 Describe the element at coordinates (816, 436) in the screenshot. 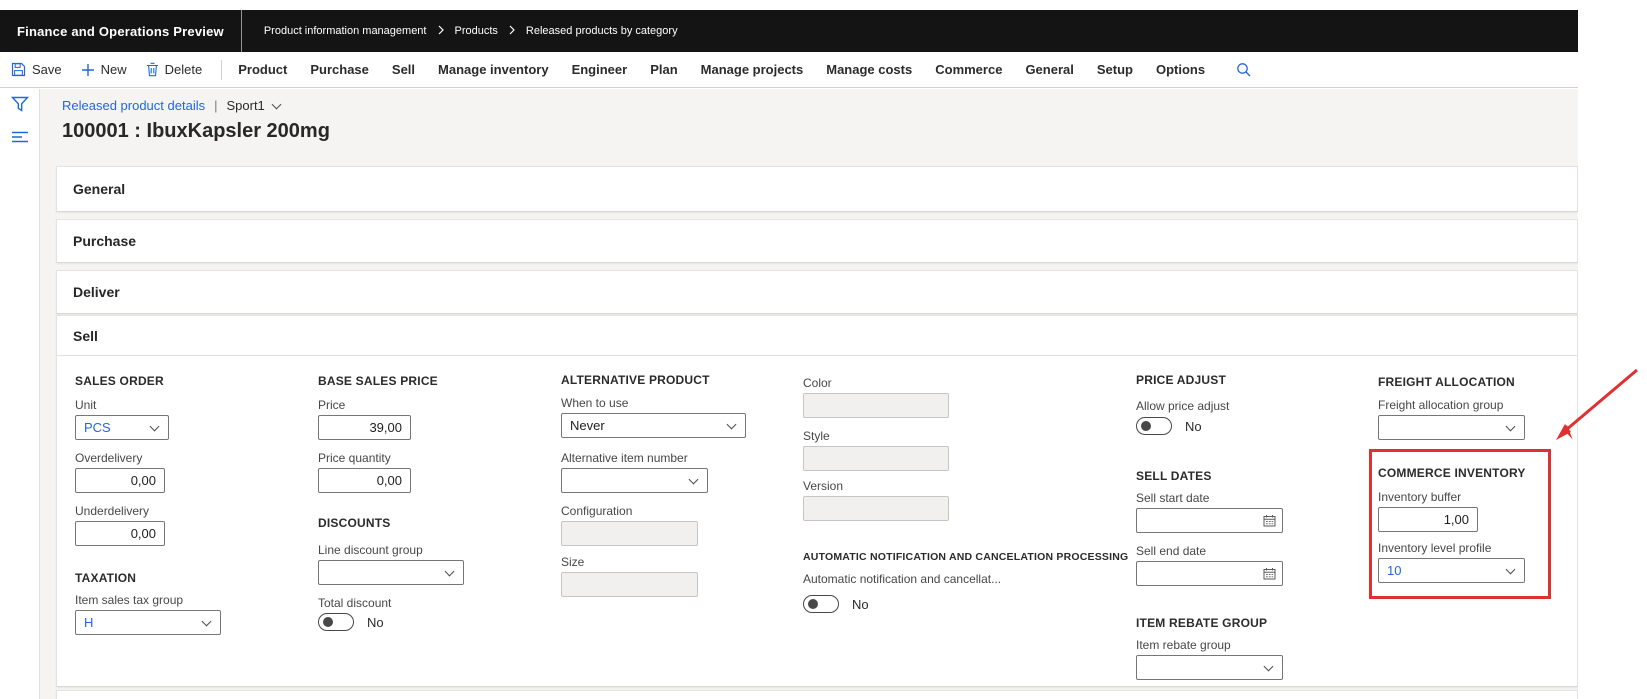

I see `style-label: Style` at that location.